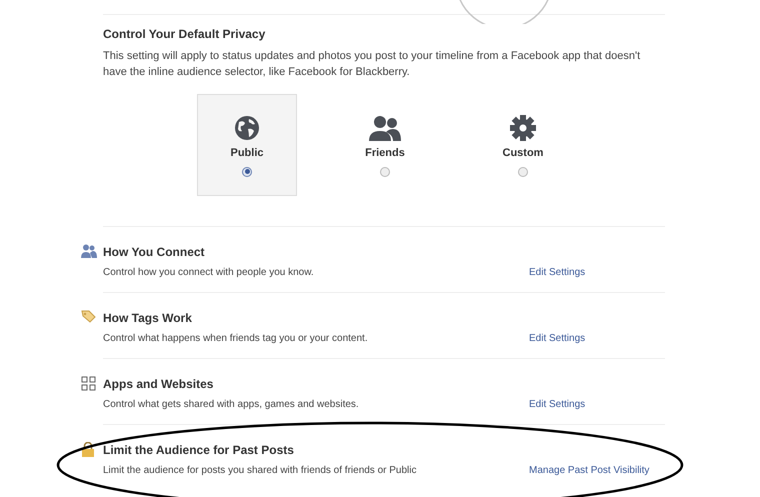  I want to click on section-title: How Tags Work, so click(148, 318).